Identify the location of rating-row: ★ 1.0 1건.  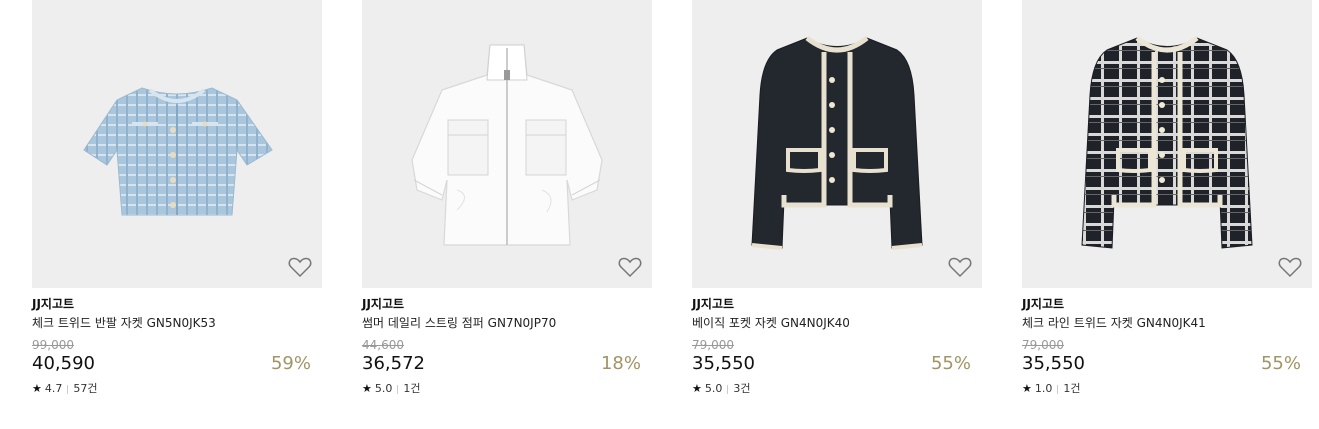
(1167, 389).